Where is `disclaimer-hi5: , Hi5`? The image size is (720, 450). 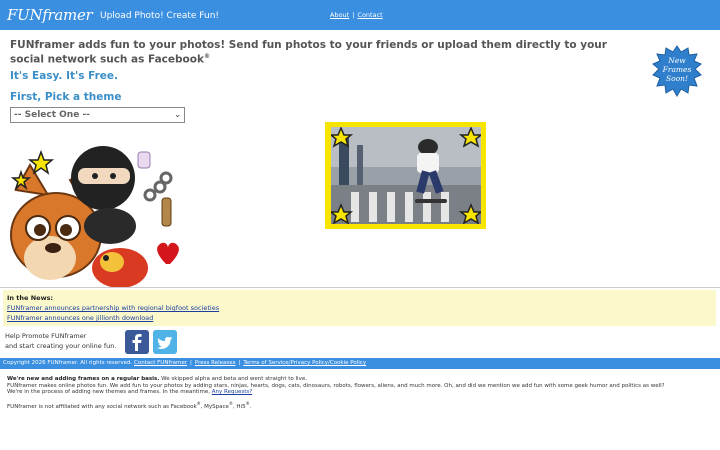 disclaimer-hi5: , Hi5 is located at coordinates (239, 406).